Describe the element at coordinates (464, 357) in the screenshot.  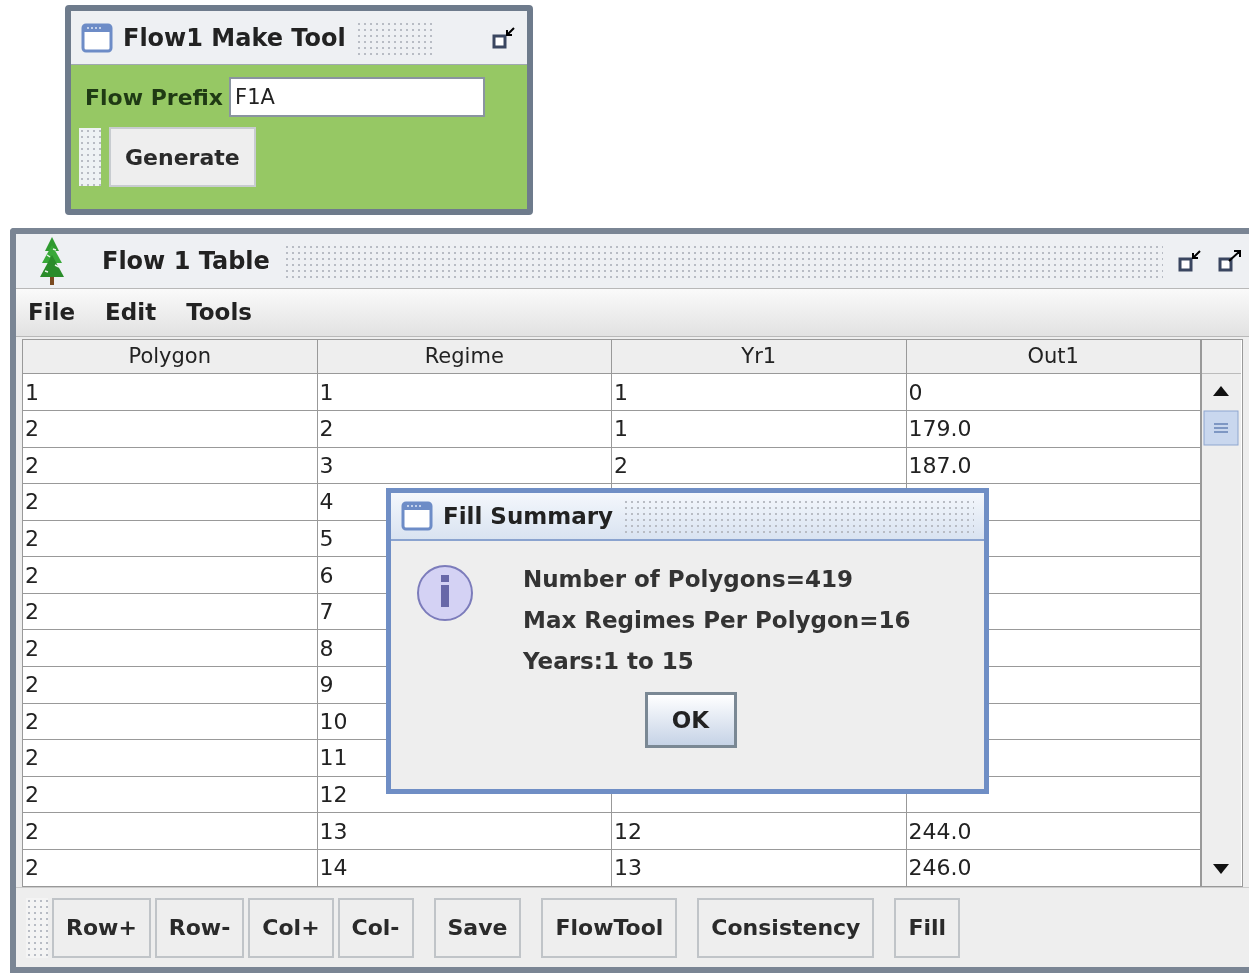
I see `column-header: Regime` at that location.